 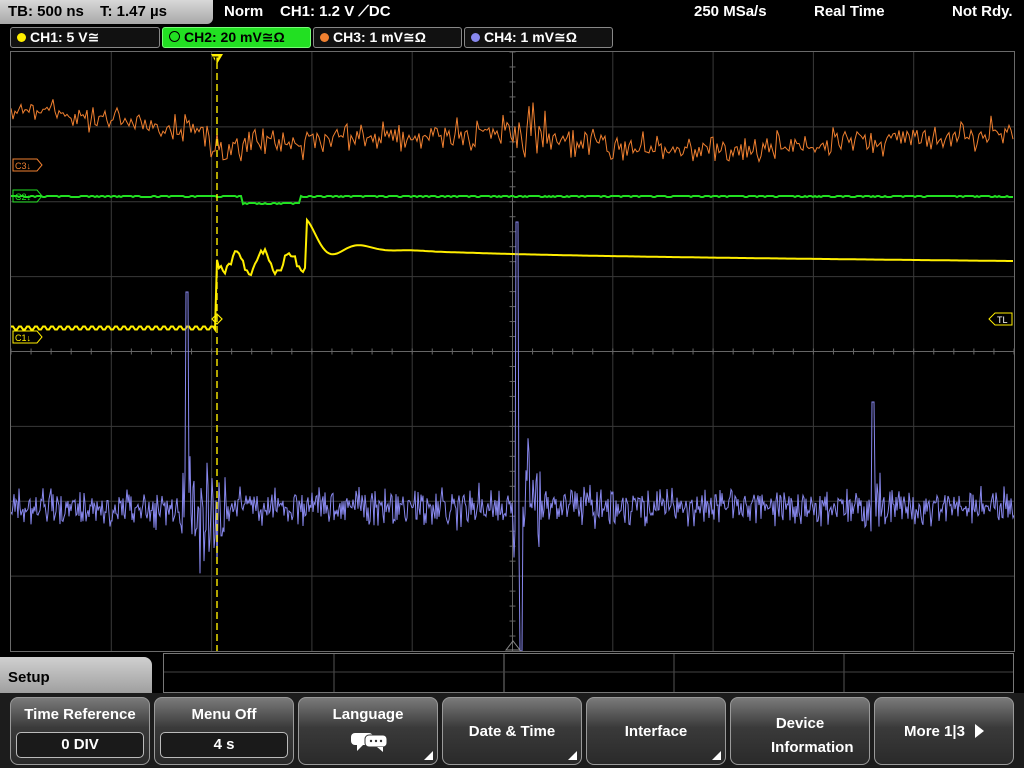 What do you see at coordinates (23, 338) in the screenshot?
I see `svg-text: C1↓` at bounding box center [23, 338].